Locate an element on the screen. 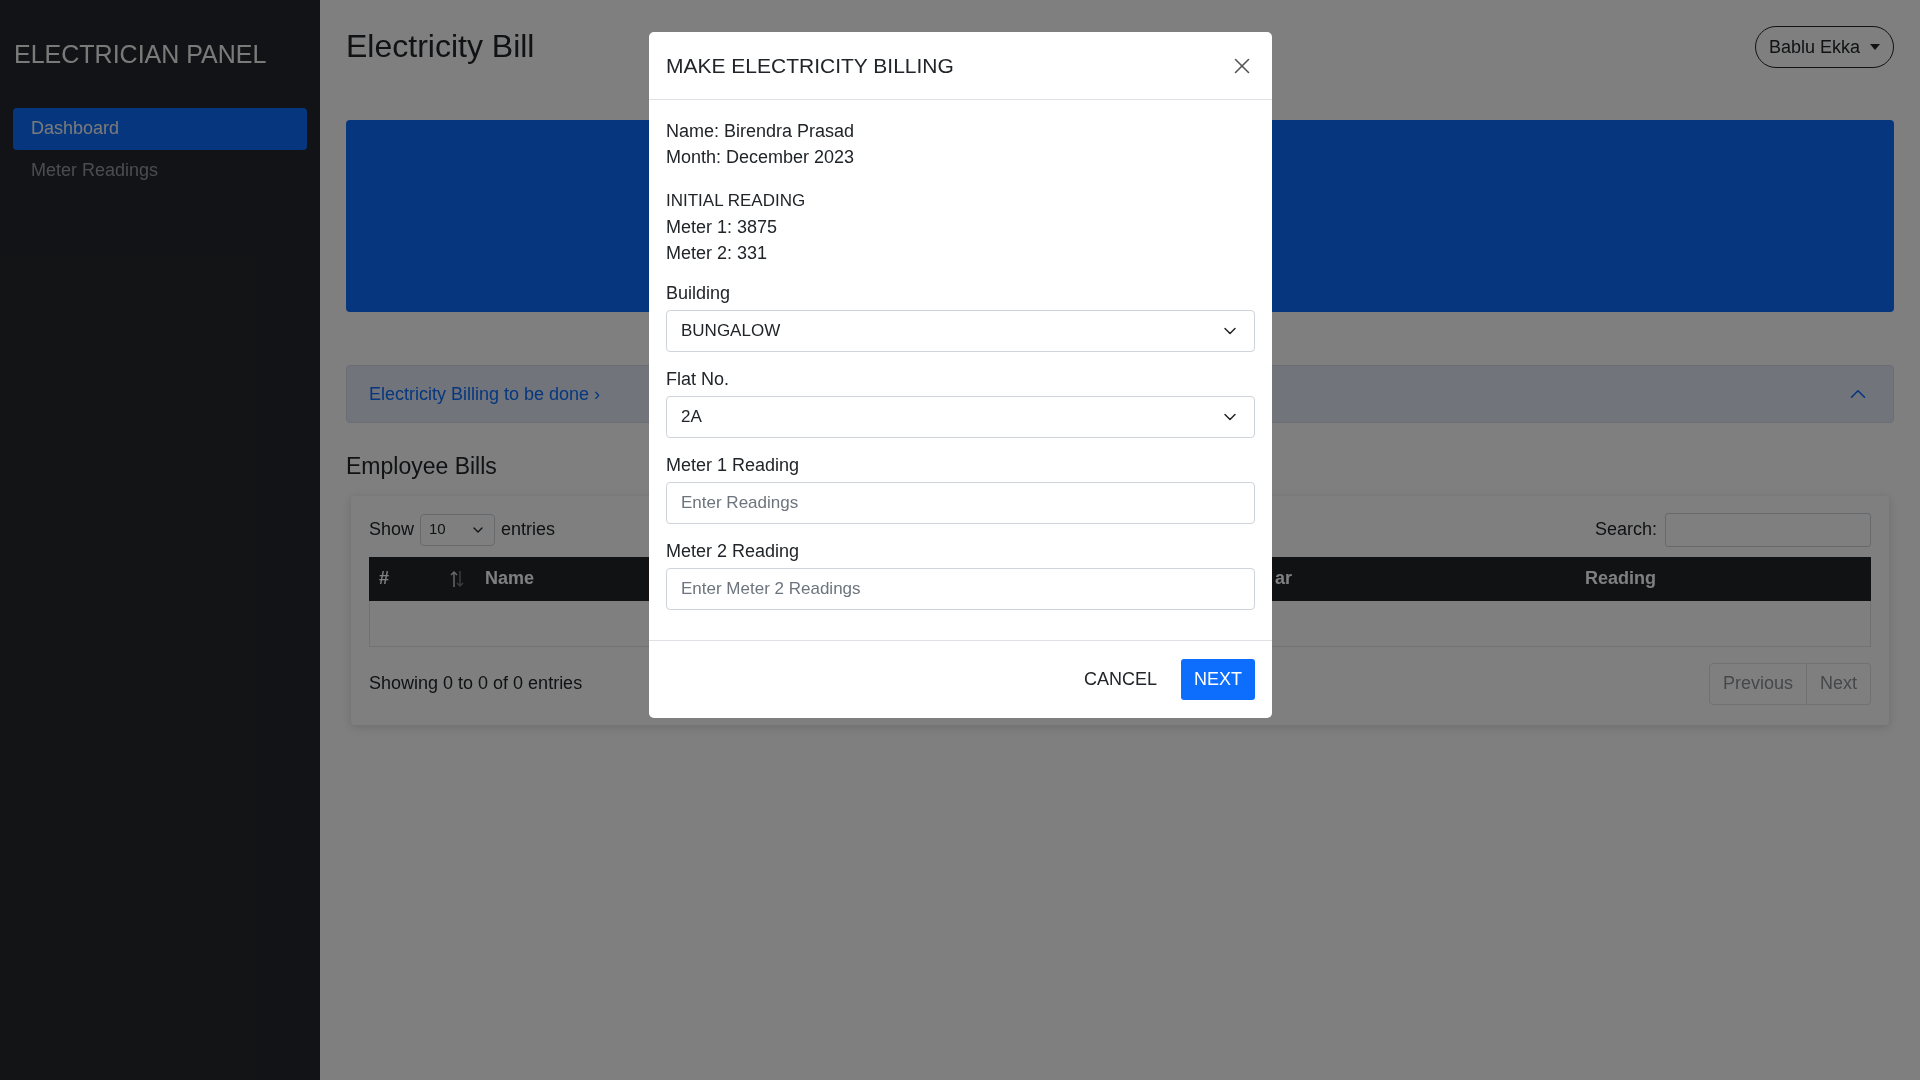  sidebar-item: Dashboard is located at coordinates (160, 128).